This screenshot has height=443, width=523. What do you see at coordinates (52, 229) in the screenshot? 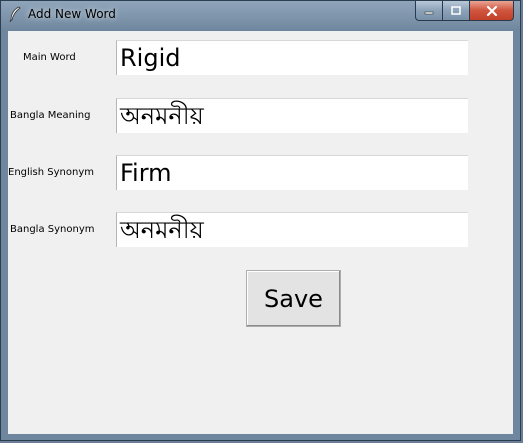
I see `bangla-synonym-label: Bangla Synonym` at bounding box center [52, 229].